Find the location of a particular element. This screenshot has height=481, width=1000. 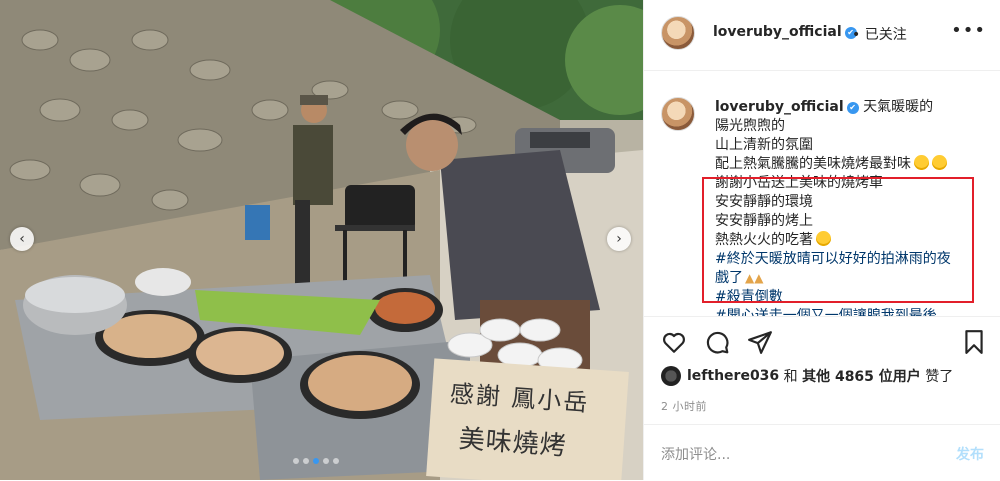

thank-you-sign: 感謝 鳳小岳 美味燒烤 is located at coordinates (527, 419).